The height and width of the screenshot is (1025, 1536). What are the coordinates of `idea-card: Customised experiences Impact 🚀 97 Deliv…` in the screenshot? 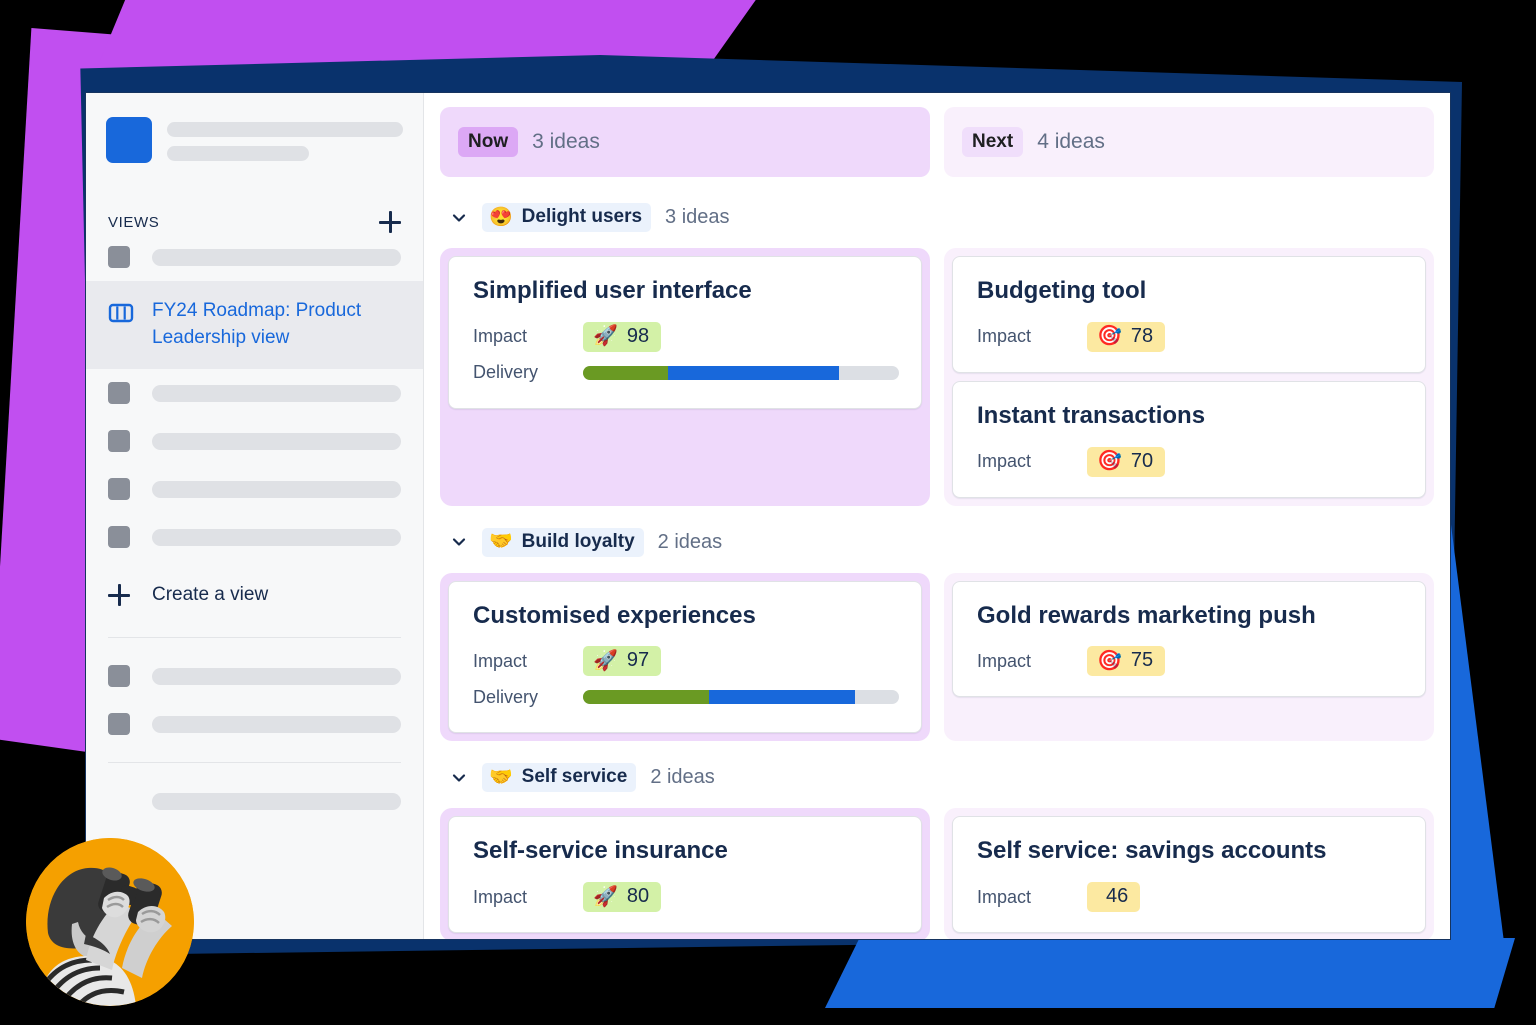 It's located at (685, 657).